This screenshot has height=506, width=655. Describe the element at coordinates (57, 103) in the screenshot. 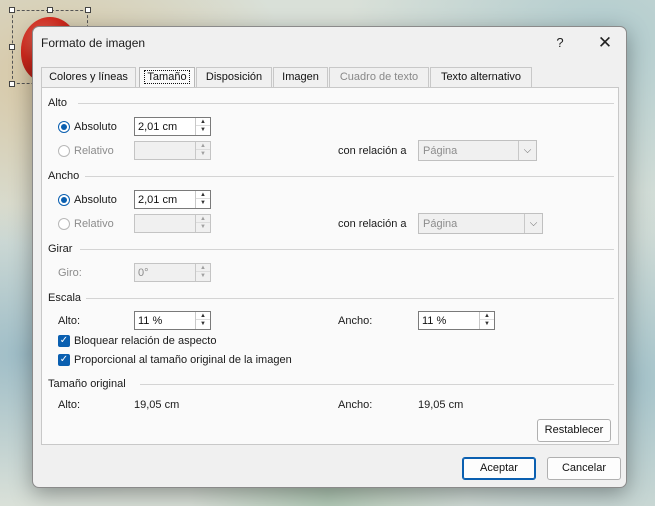

I see `section-alto-label: Alto` at that location.